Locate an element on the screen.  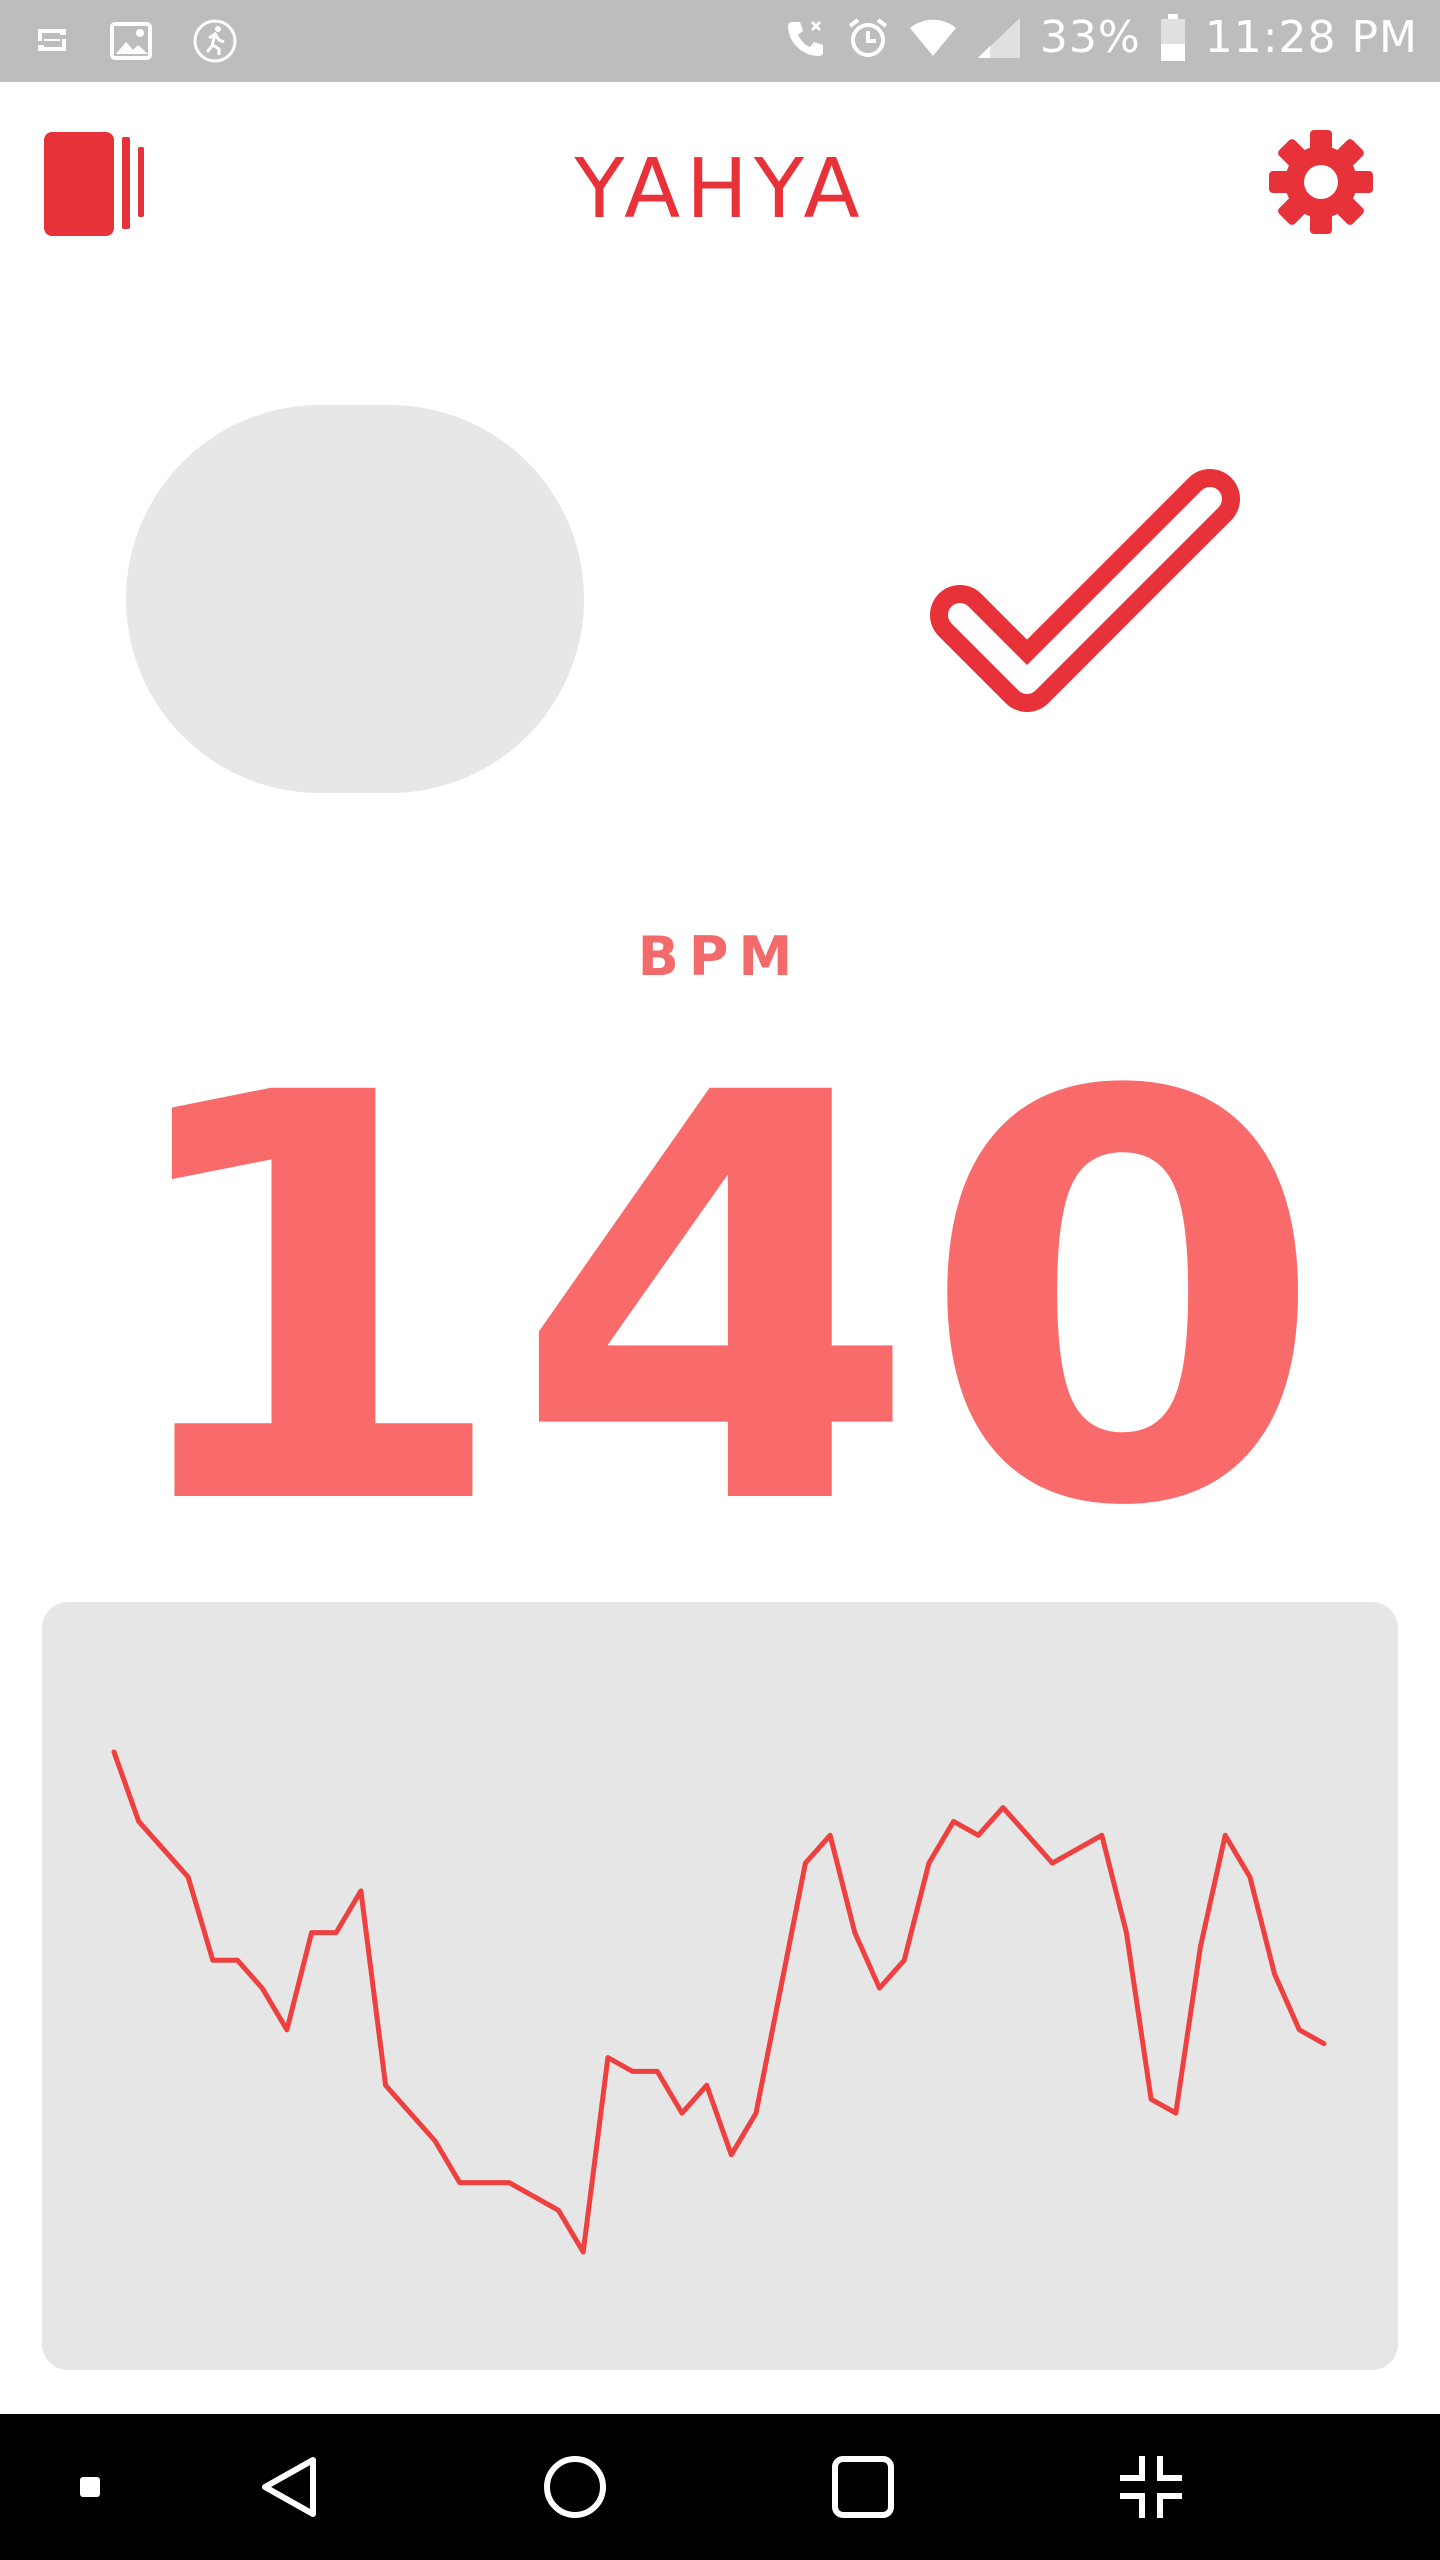
signal-icon is located at coordinates (999, 38).